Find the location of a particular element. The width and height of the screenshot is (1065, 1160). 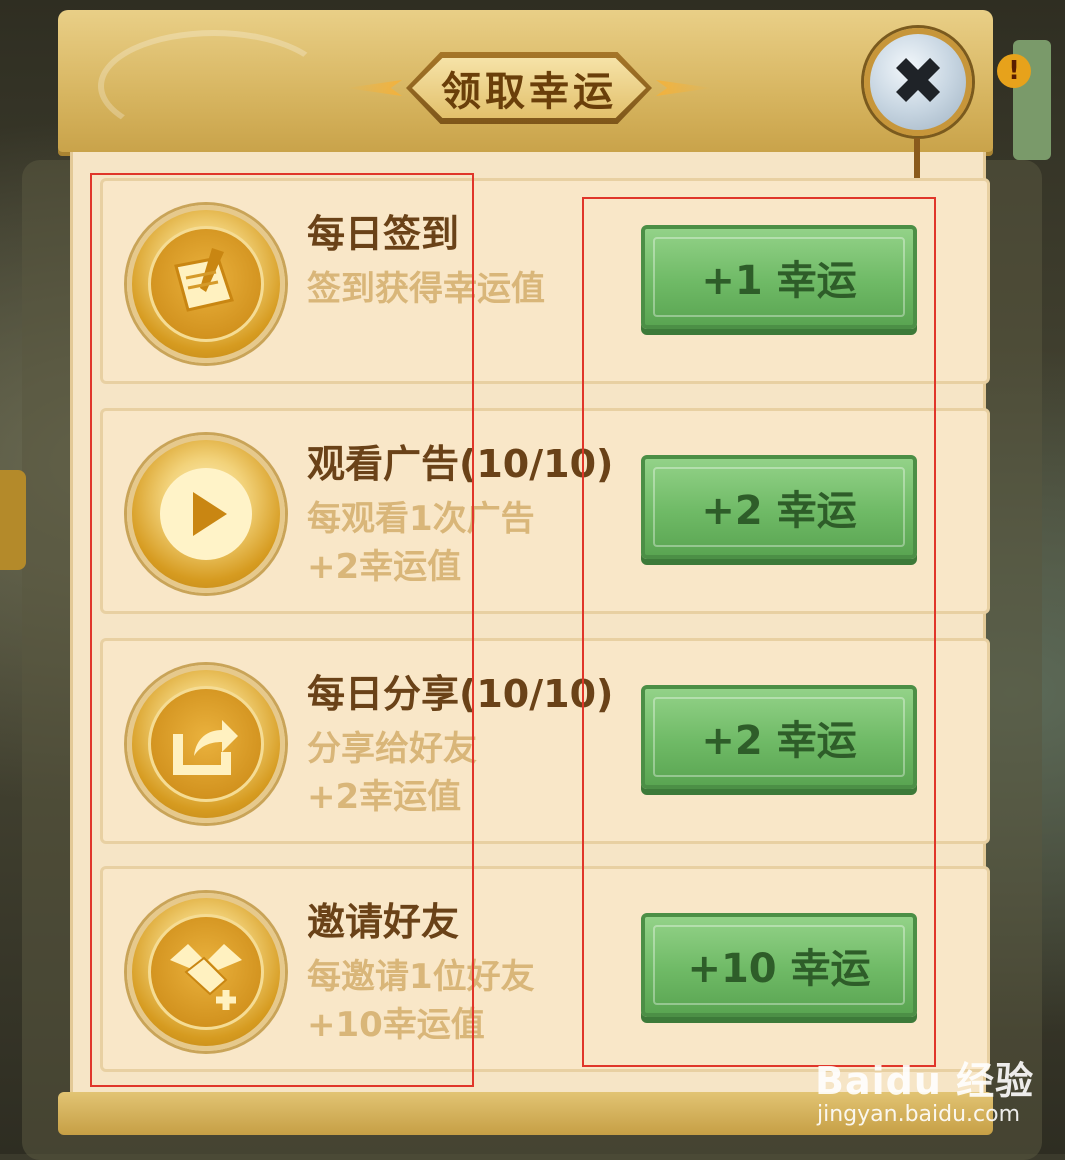

close-icon: ✖ is located at coordinates (918, 81).